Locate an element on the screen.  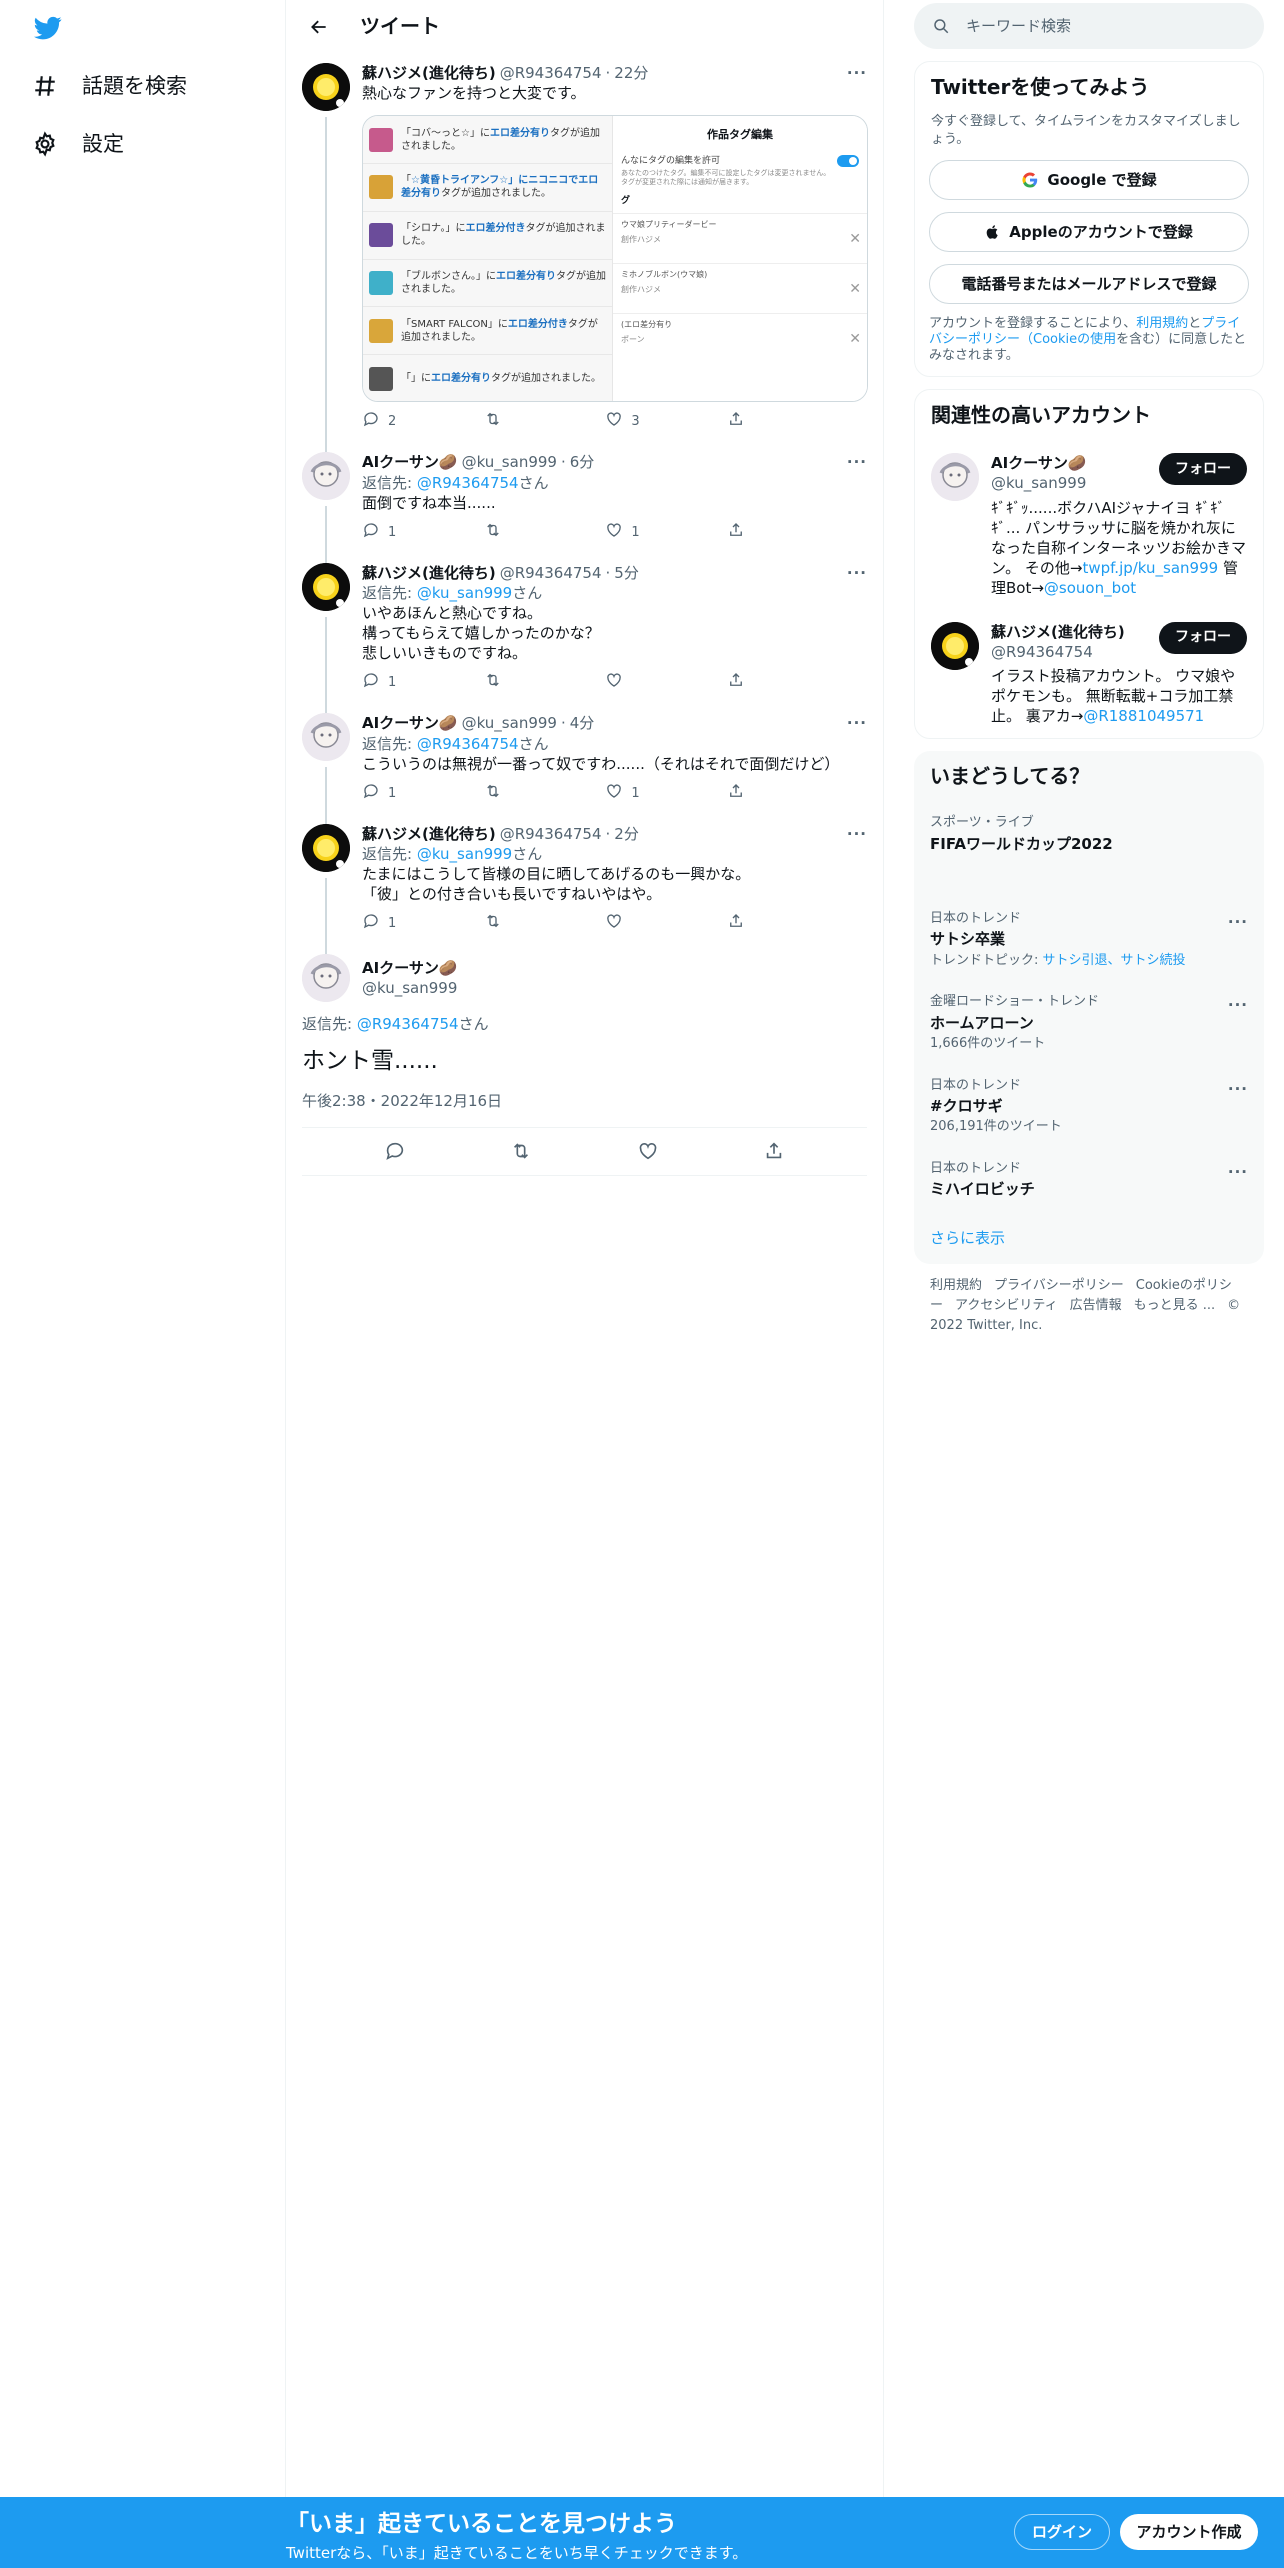
trend-item: スポーツ・ライブ FIFAワールドカップ2022 is located at coordinates (1089, 850).